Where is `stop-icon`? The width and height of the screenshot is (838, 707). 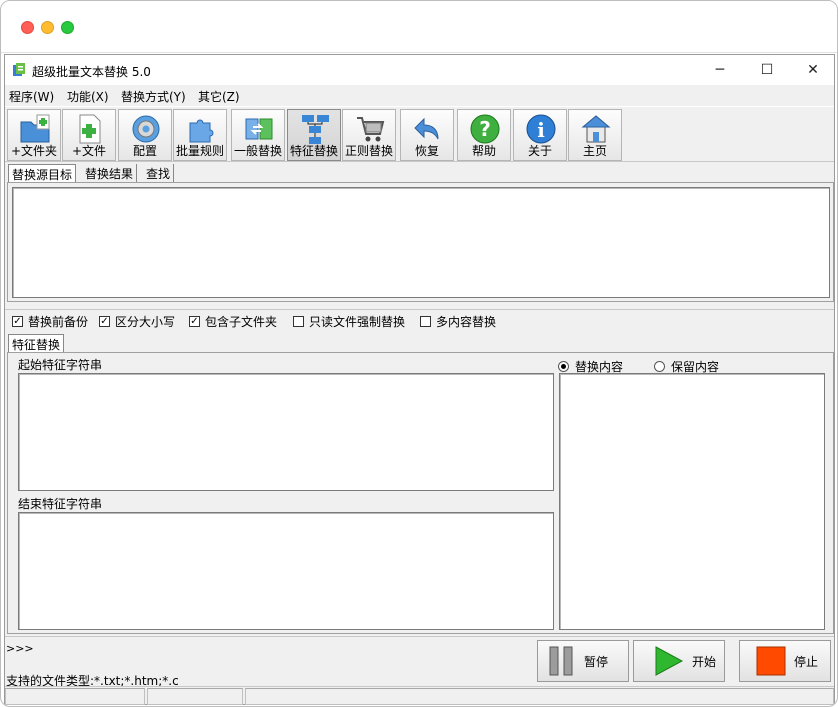 stop-icon is located at coordinates (771, 661).